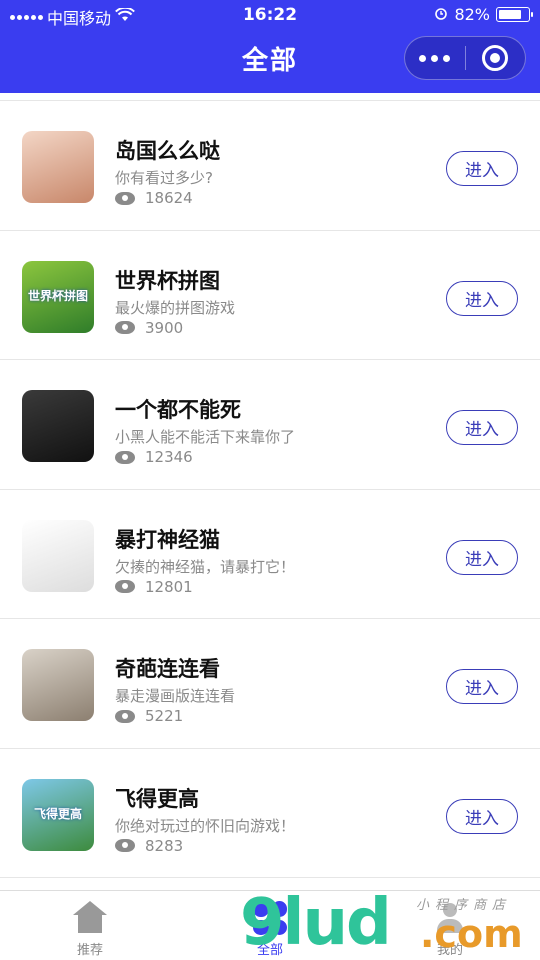 The height and width of the screenshot is (960, 540). What do you see at coordinates (175, 307) in the screenshot?
I see `game-description: 最火爆的拼图游戏` at bounding box center [175, 307].